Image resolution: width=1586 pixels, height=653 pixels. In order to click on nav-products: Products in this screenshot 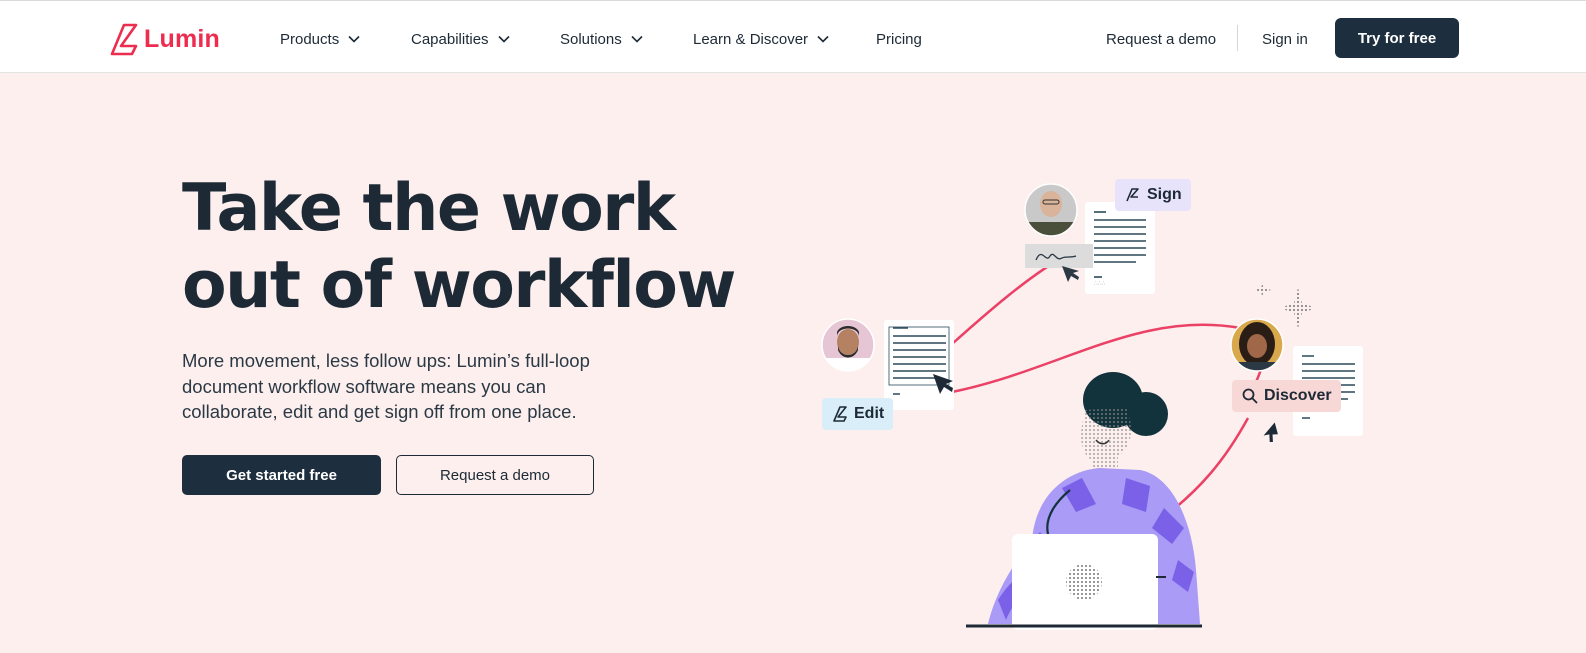, I will do `click(320, 39)`.